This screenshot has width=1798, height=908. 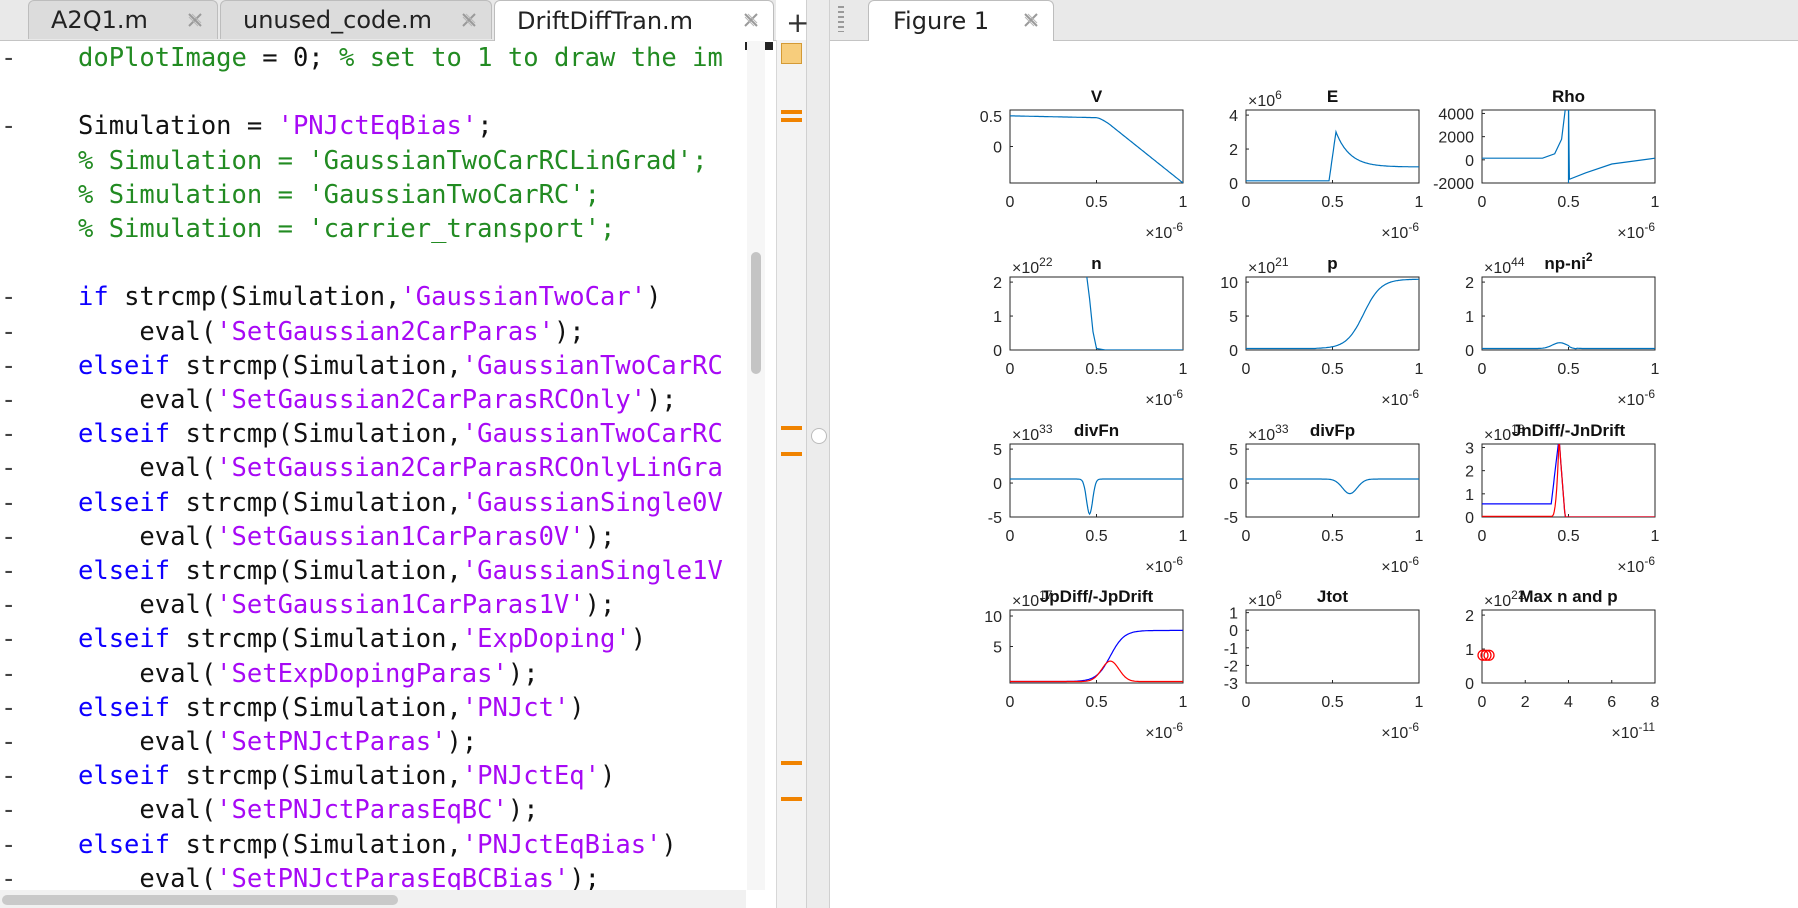 I want to click on subplot-jndiff-jndrift: 0 0.5 10123×10-6×1018JnDiff/-JnDrift, so click(x=1562, y=498).